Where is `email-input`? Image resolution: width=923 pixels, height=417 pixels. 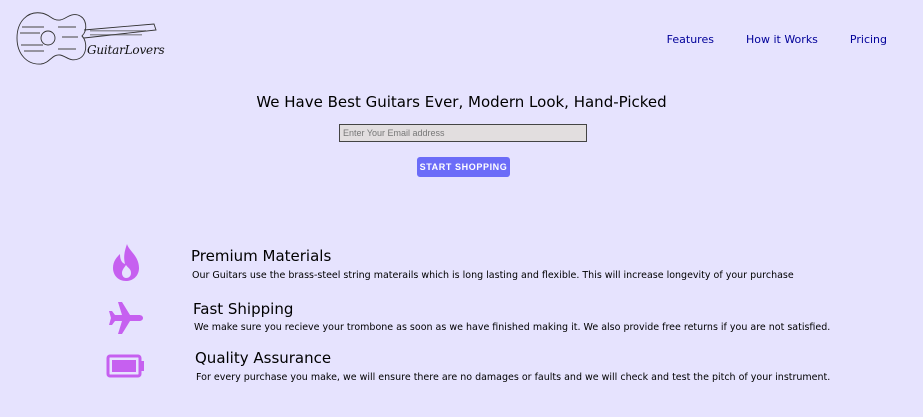
email-input is located at coordinates (463, 133).